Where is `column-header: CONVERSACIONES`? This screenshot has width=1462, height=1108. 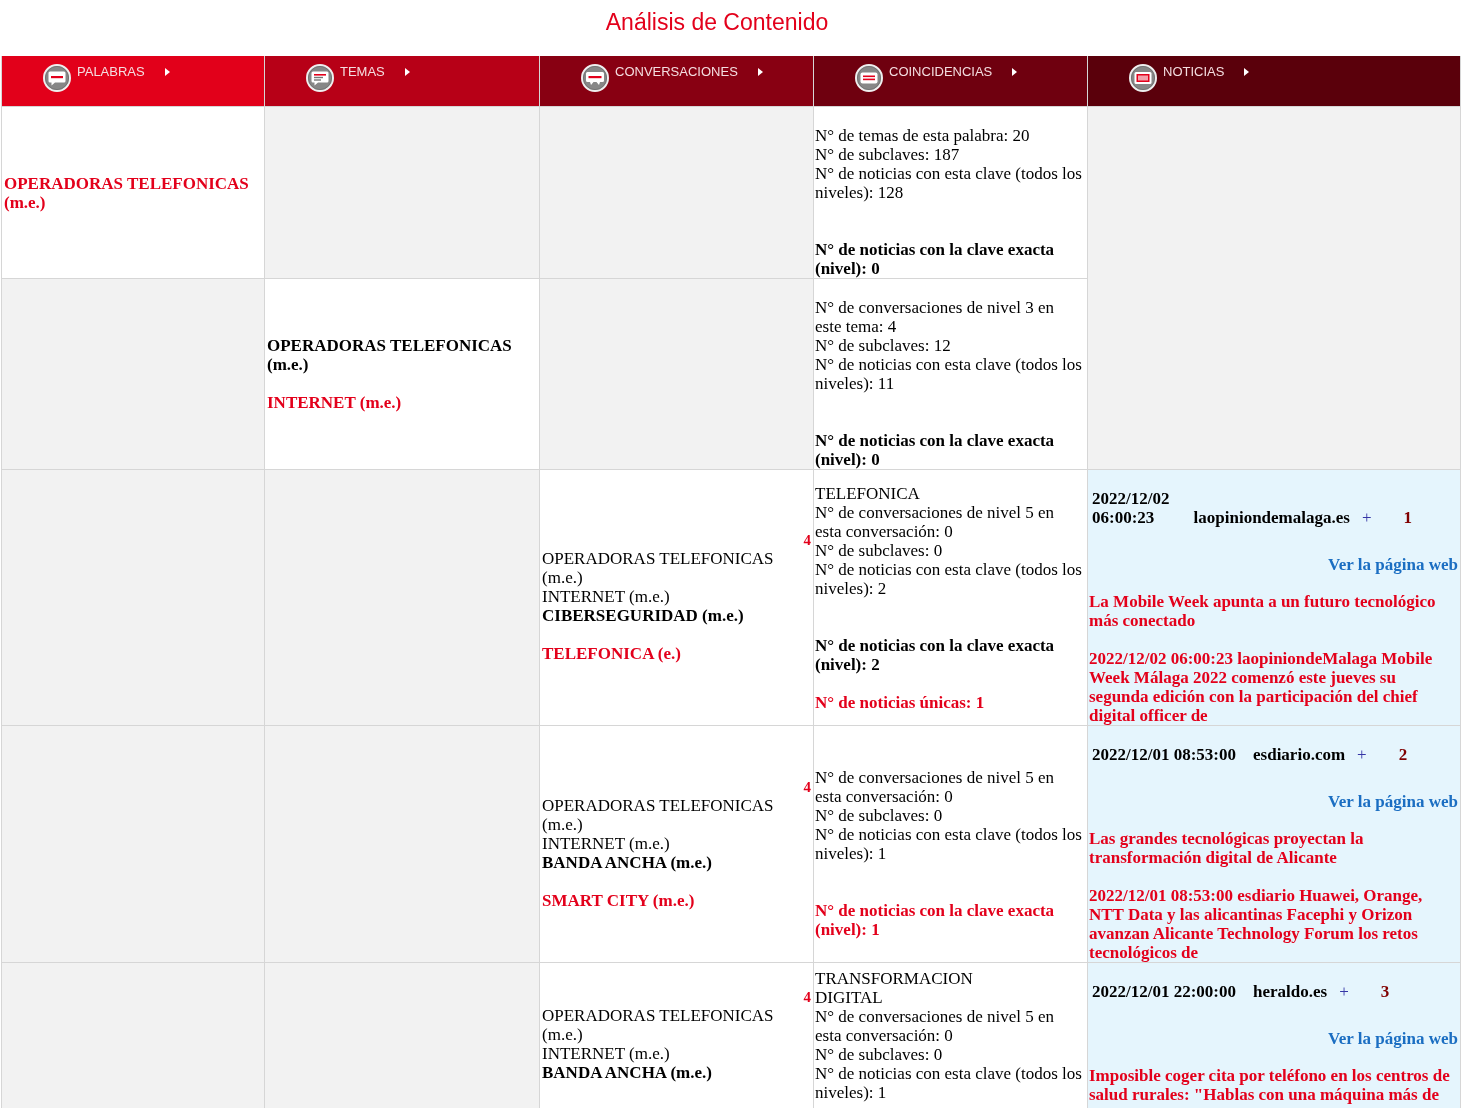
column-header: CONVERSACIONES is located at coordinates (676, 81).